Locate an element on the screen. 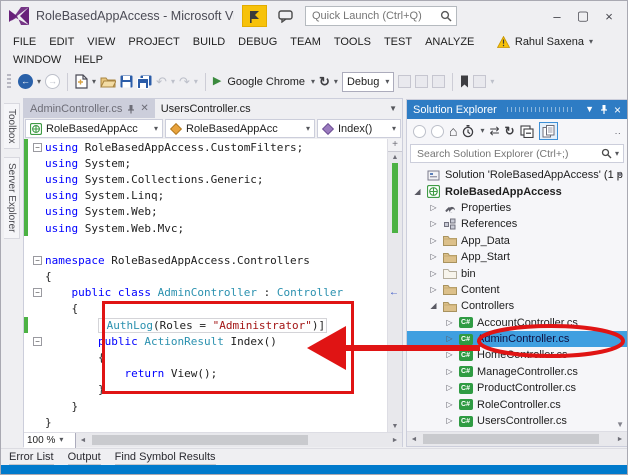  refresh-icon: ↻ is located at coordinates (510, 131).